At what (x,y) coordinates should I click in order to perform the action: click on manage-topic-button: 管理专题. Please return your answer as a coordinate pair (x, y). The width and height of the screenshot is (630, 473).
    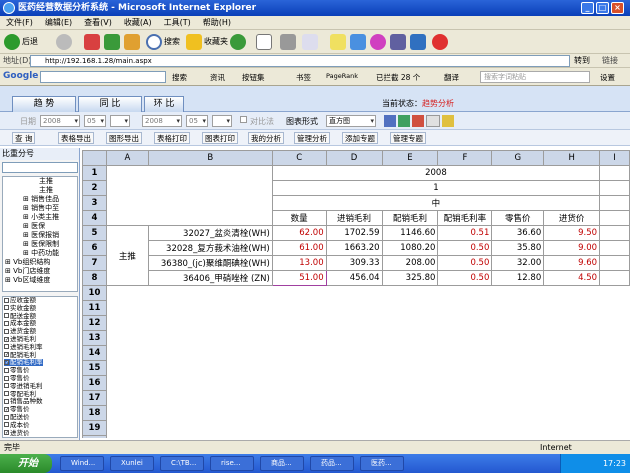
    Looking at the image, I should click on (408, 138).